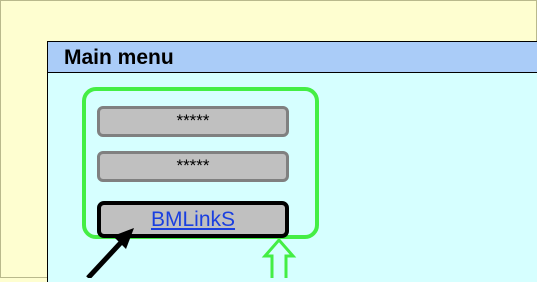 The height and width of the screenshot is (282, 537). Describe the element at coordinates (110, 253) in the screenshot. I see `black-arrow-icon` at that location.